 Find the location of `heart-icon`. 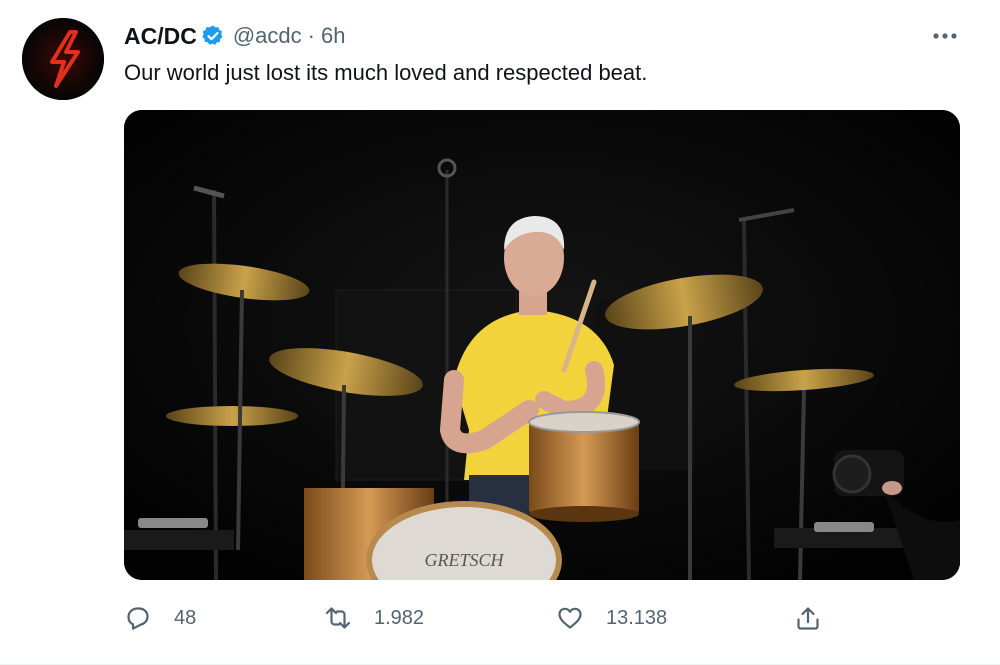

heart-icon is located at coordinates (570, 618).